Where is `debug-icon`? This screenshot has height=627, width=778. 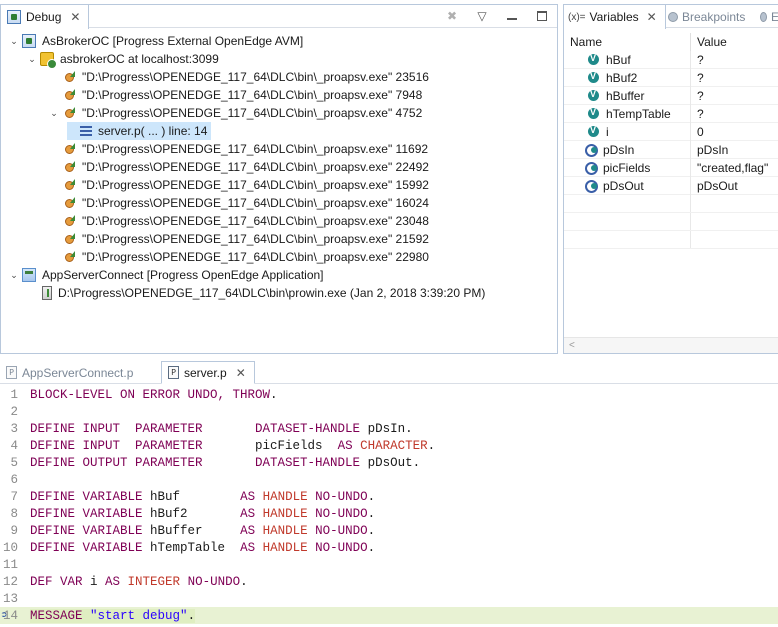 debug-icon is located at coordinates (14, 17).